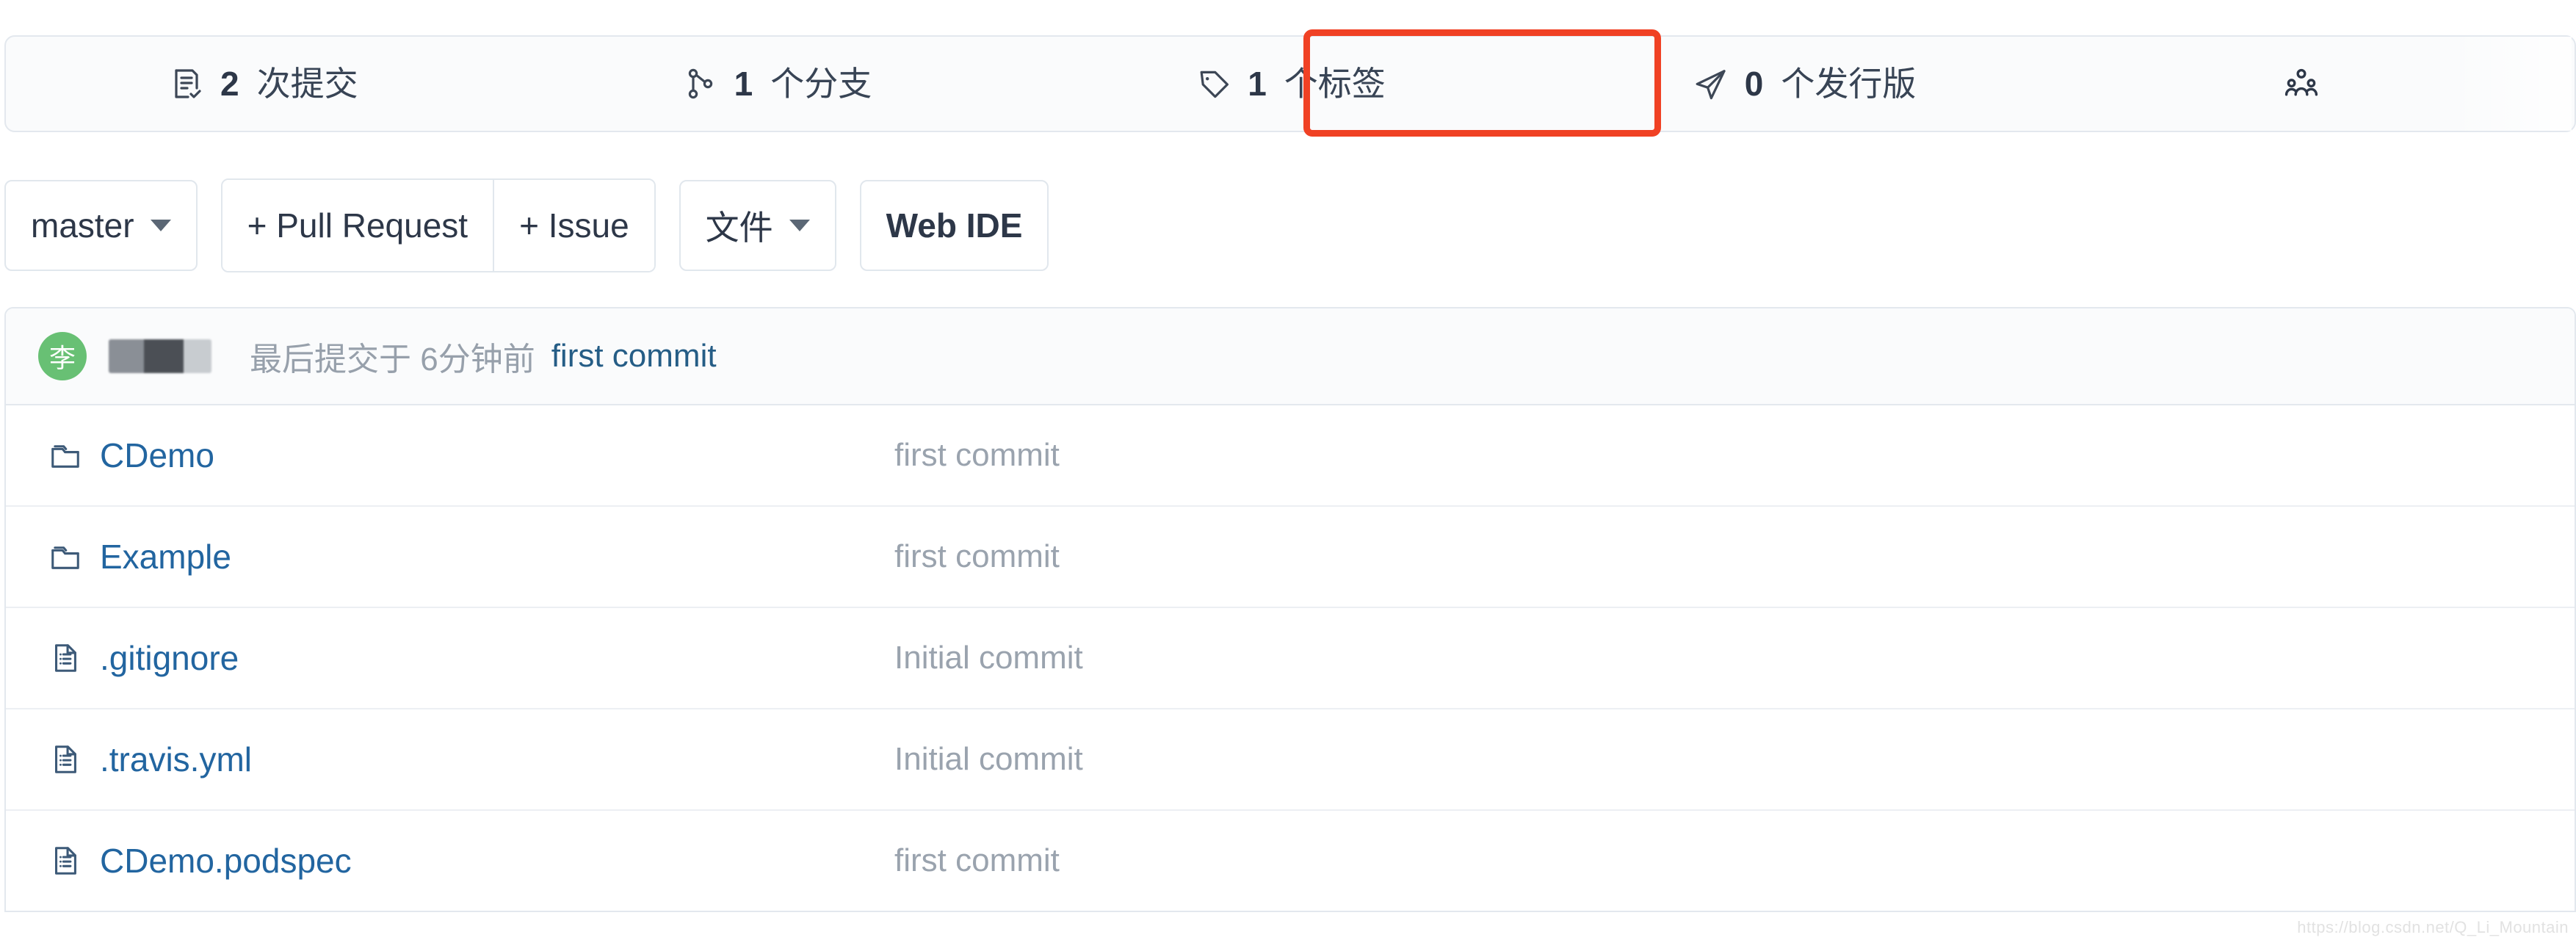 This screenshot has width=2576, height=943. What do you see at coordinates (954, 225) in the screenshot?
I see `web-ide-button: Web IDE` at bounding box center [954, 225].